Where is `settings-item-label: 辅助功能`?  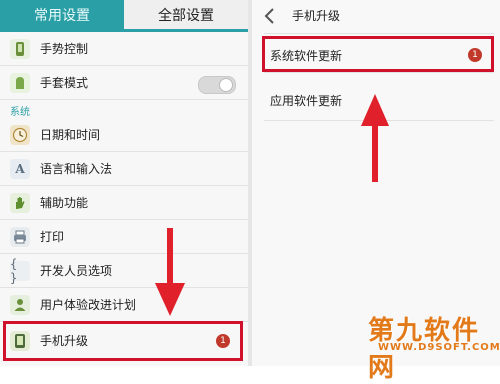 settings-item-label: 辅助功能 is located at coordinates (64, 203).